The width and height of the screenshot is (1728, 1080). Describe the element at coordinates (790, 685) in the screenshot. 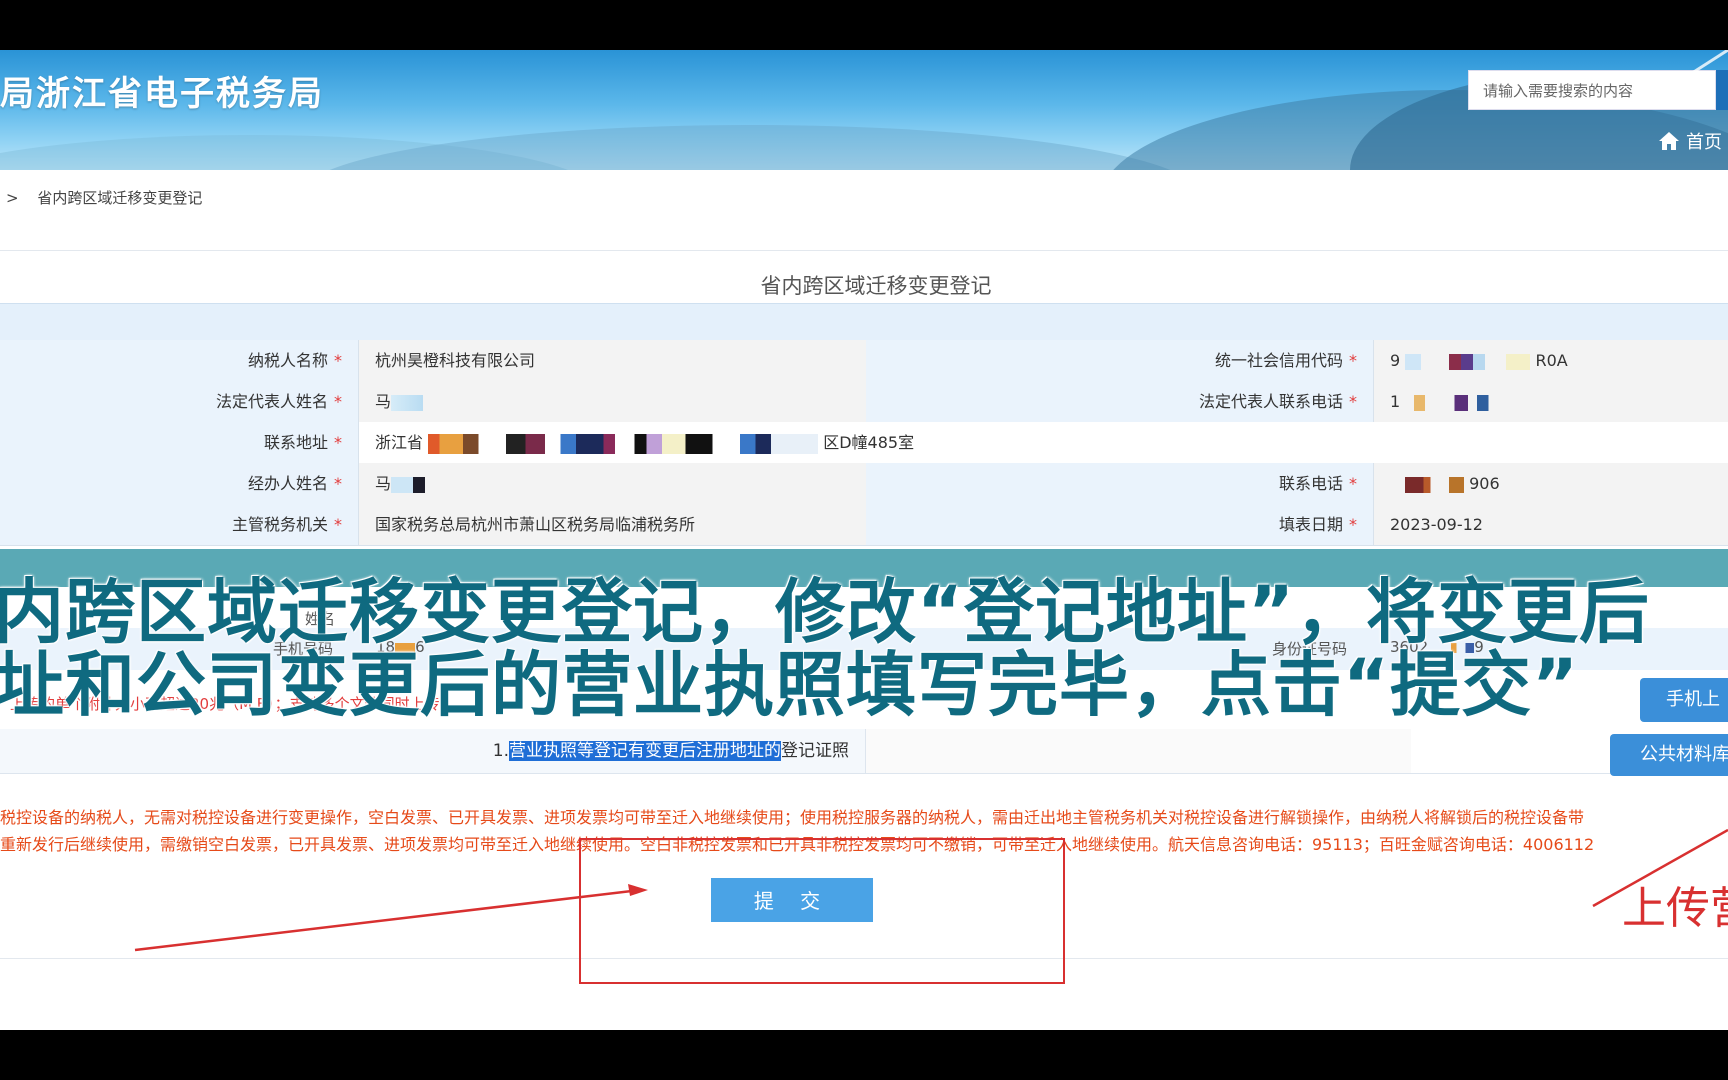

I see `video-caption-line2: 址和公司变更后的营业执照填写完毕，点击“提交”` at that location.